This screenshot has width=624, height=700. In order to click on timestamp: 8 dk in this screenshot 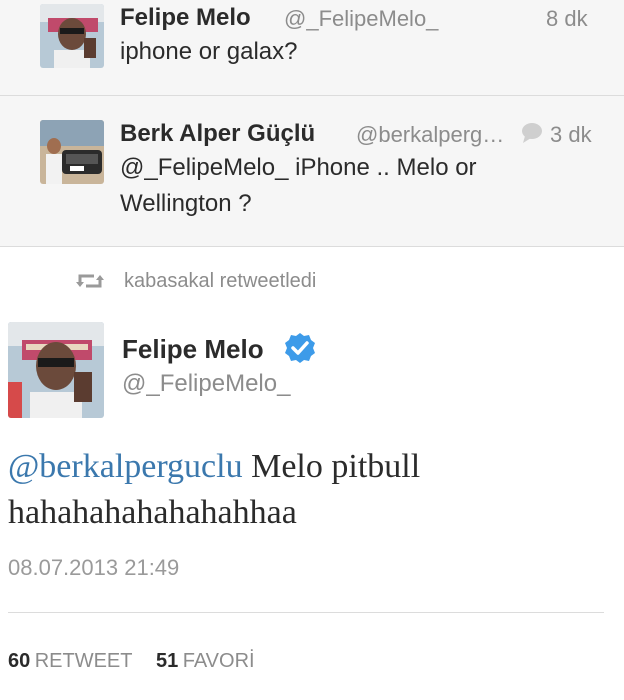, I will do `click(567, 18)`.